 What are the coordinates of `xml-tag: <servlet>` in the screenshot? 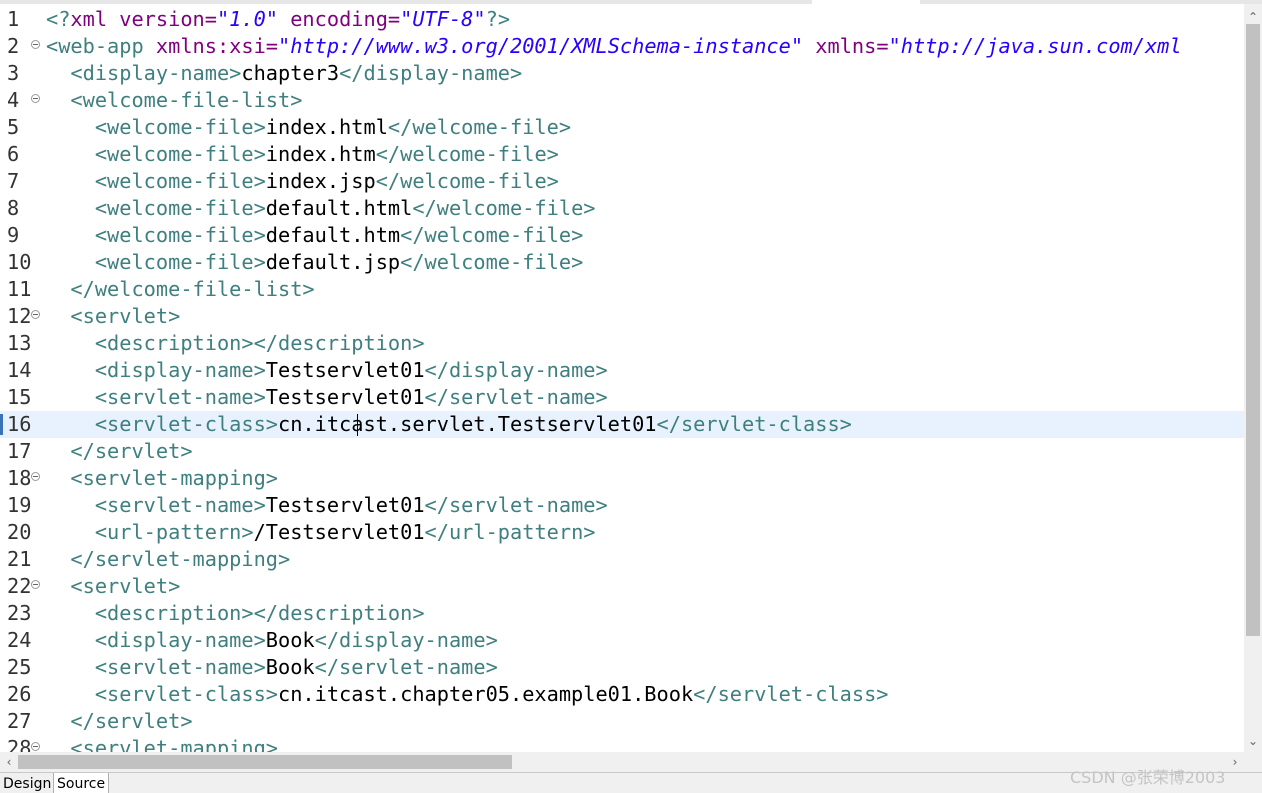 It's located at (125, 316).